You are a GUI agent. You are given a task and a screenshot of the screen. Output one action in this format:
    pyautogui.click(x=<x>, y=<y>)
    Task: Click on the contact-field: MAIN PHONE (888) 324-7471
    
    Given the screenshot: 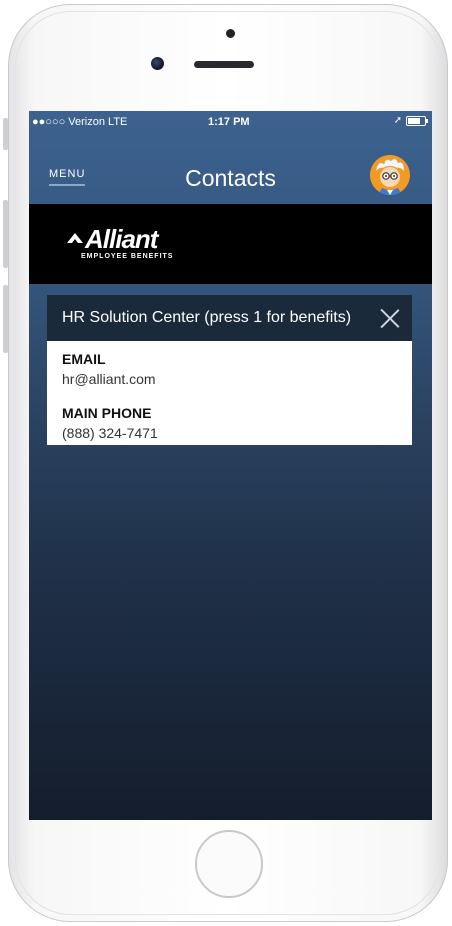 What is the action you would take?
    pyautogui.click(x=229, y=423)
    